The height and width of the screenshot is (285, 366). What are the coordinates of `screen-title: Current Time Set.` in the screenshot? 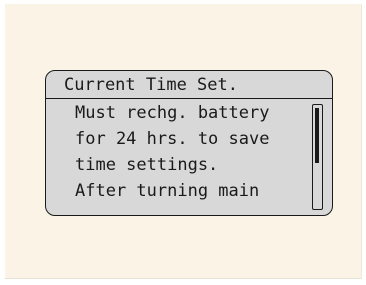 It's located at (151, 85).